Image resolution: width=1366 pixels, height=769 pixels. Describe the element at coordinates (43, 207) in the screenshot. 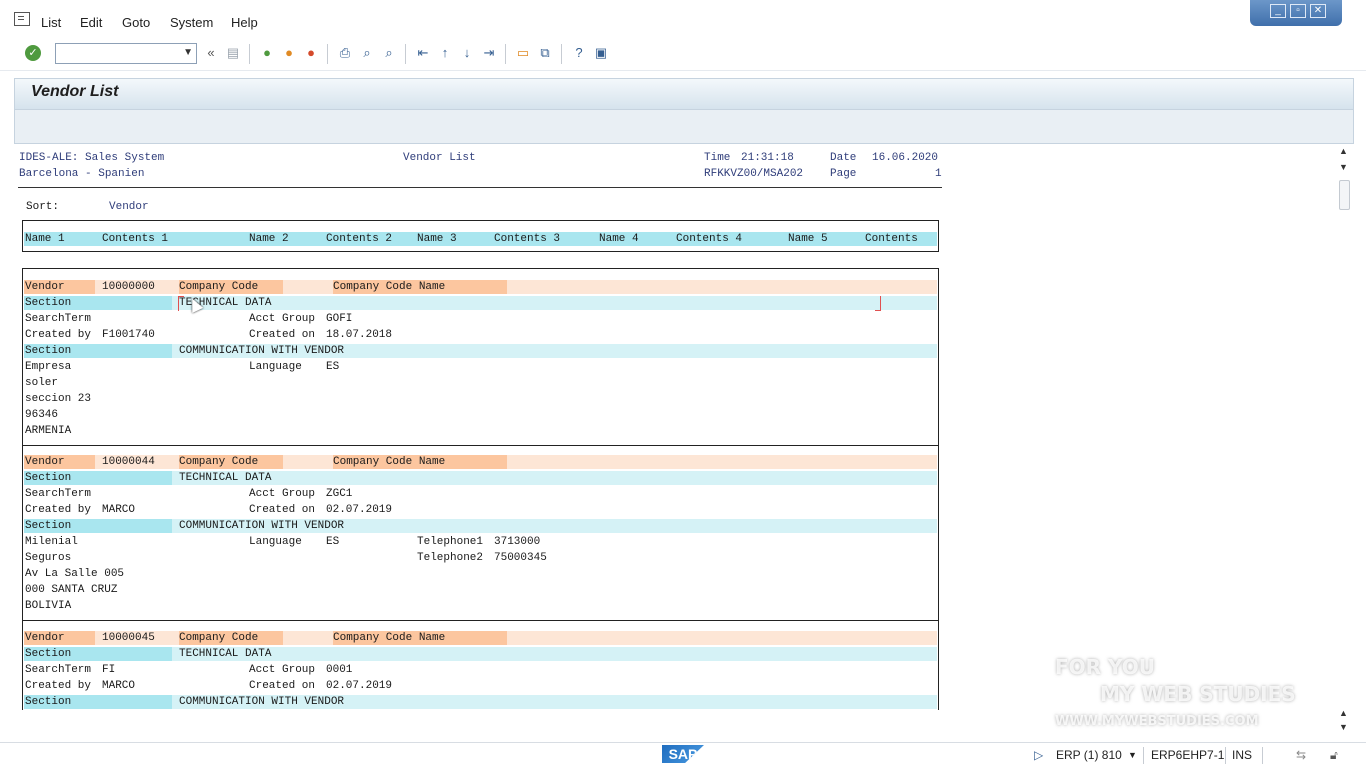

I see `sort-label: Sort:` at that location.